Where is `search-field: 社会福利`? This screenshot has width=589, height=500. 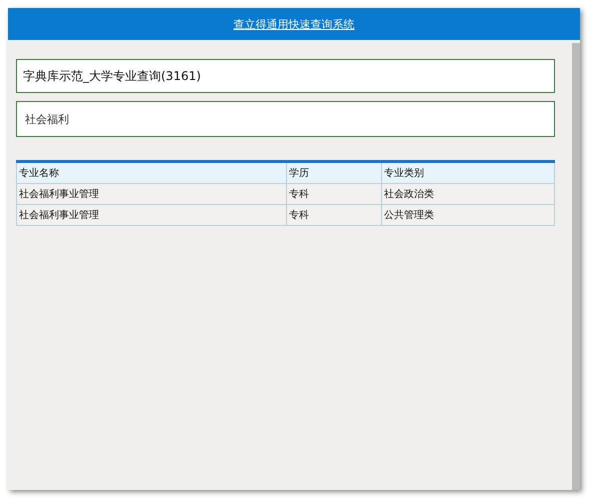
search-field: 社会福利 is located at coordinates (285, 119).